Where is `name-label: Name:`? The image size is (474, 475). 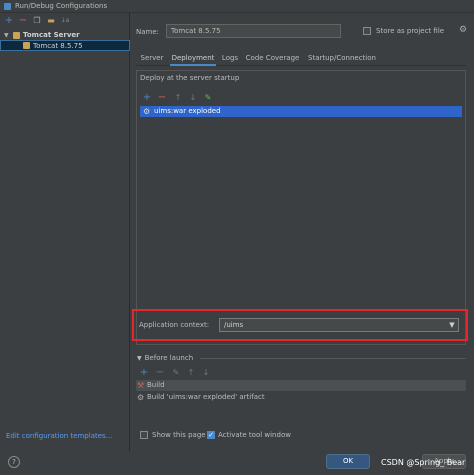 name-label: Name: is located at coordinates (148, 32).